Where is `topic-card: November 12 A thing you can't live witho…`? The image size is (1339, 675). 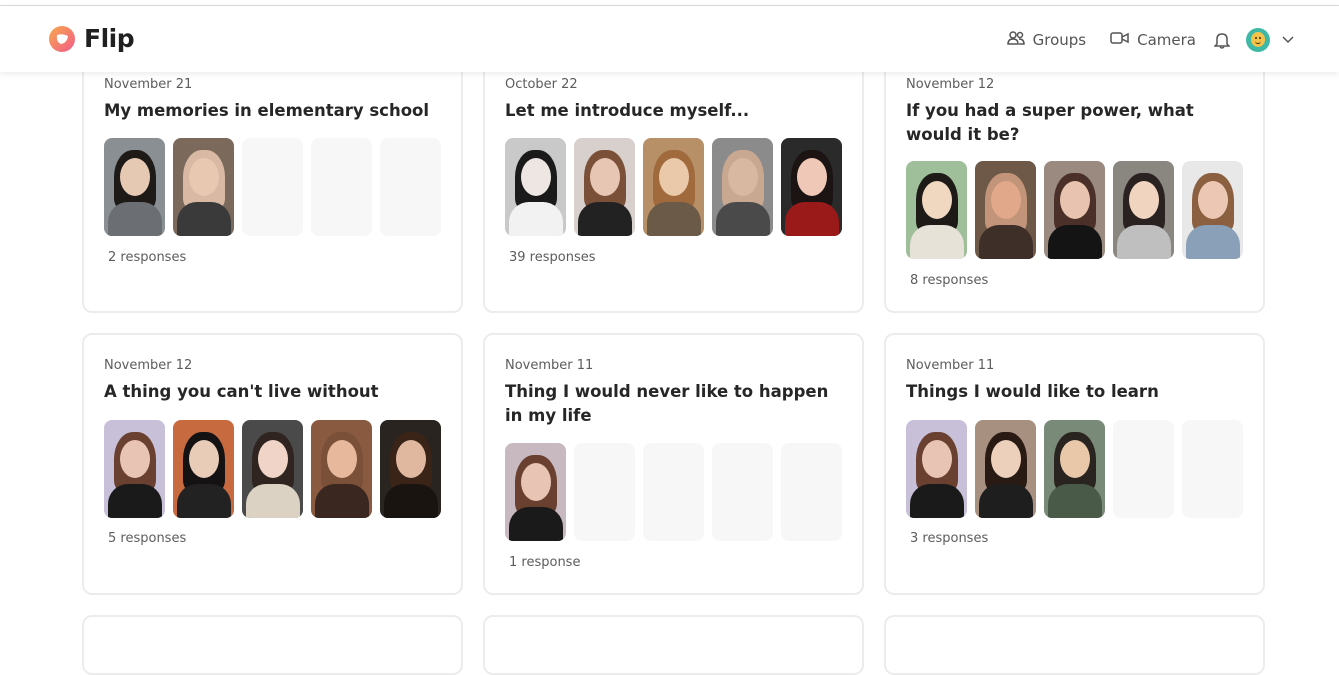 topic-card: November 12 A thing you can't live witho… is located at coordinates (272, 464).